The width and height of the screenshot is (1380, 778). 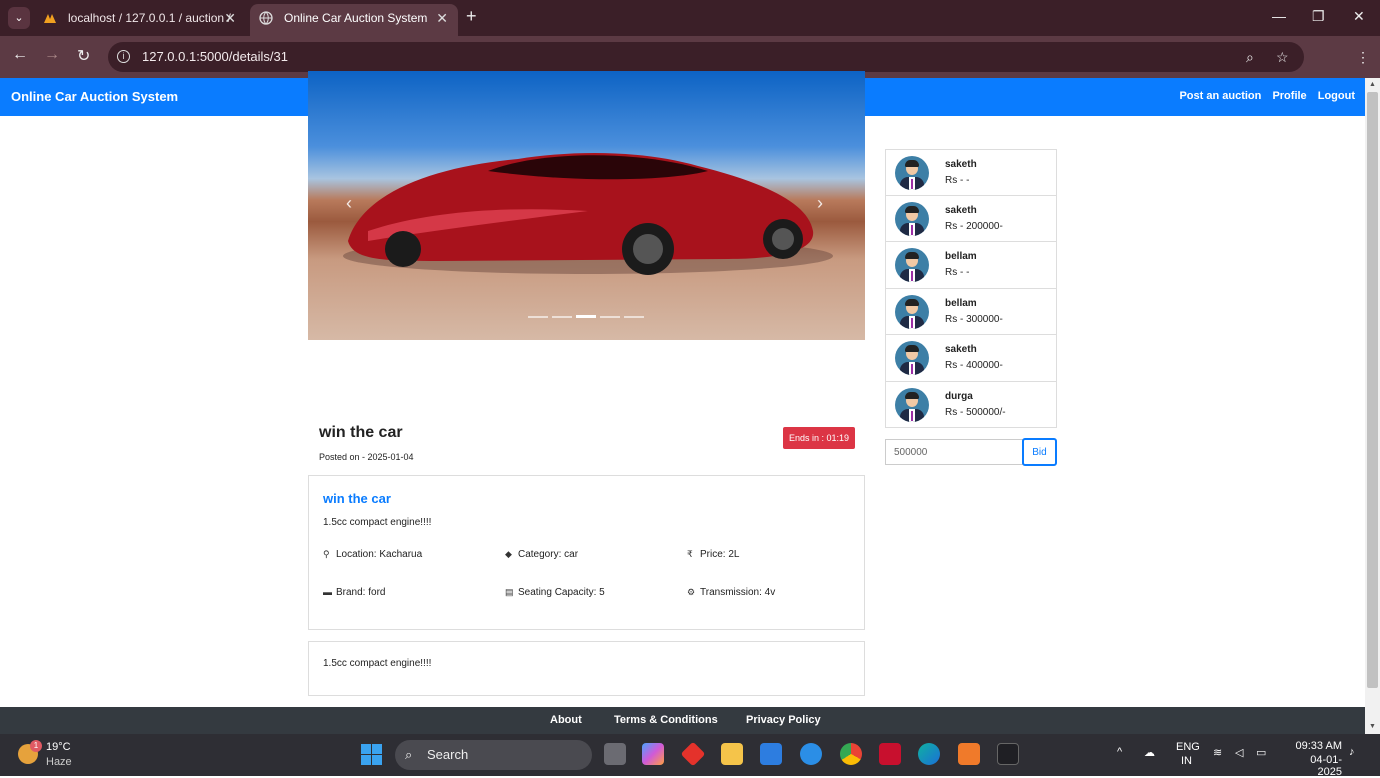 I want to click on carousel-indicator-active, so click(x=586, y=316).